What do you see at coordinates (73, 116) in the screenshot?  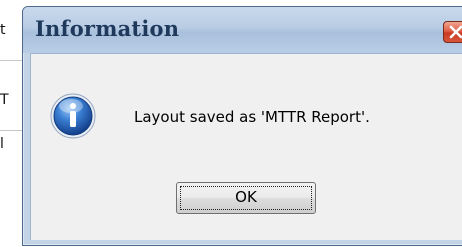 I see `information-icon` at bounding box center [73, 116].